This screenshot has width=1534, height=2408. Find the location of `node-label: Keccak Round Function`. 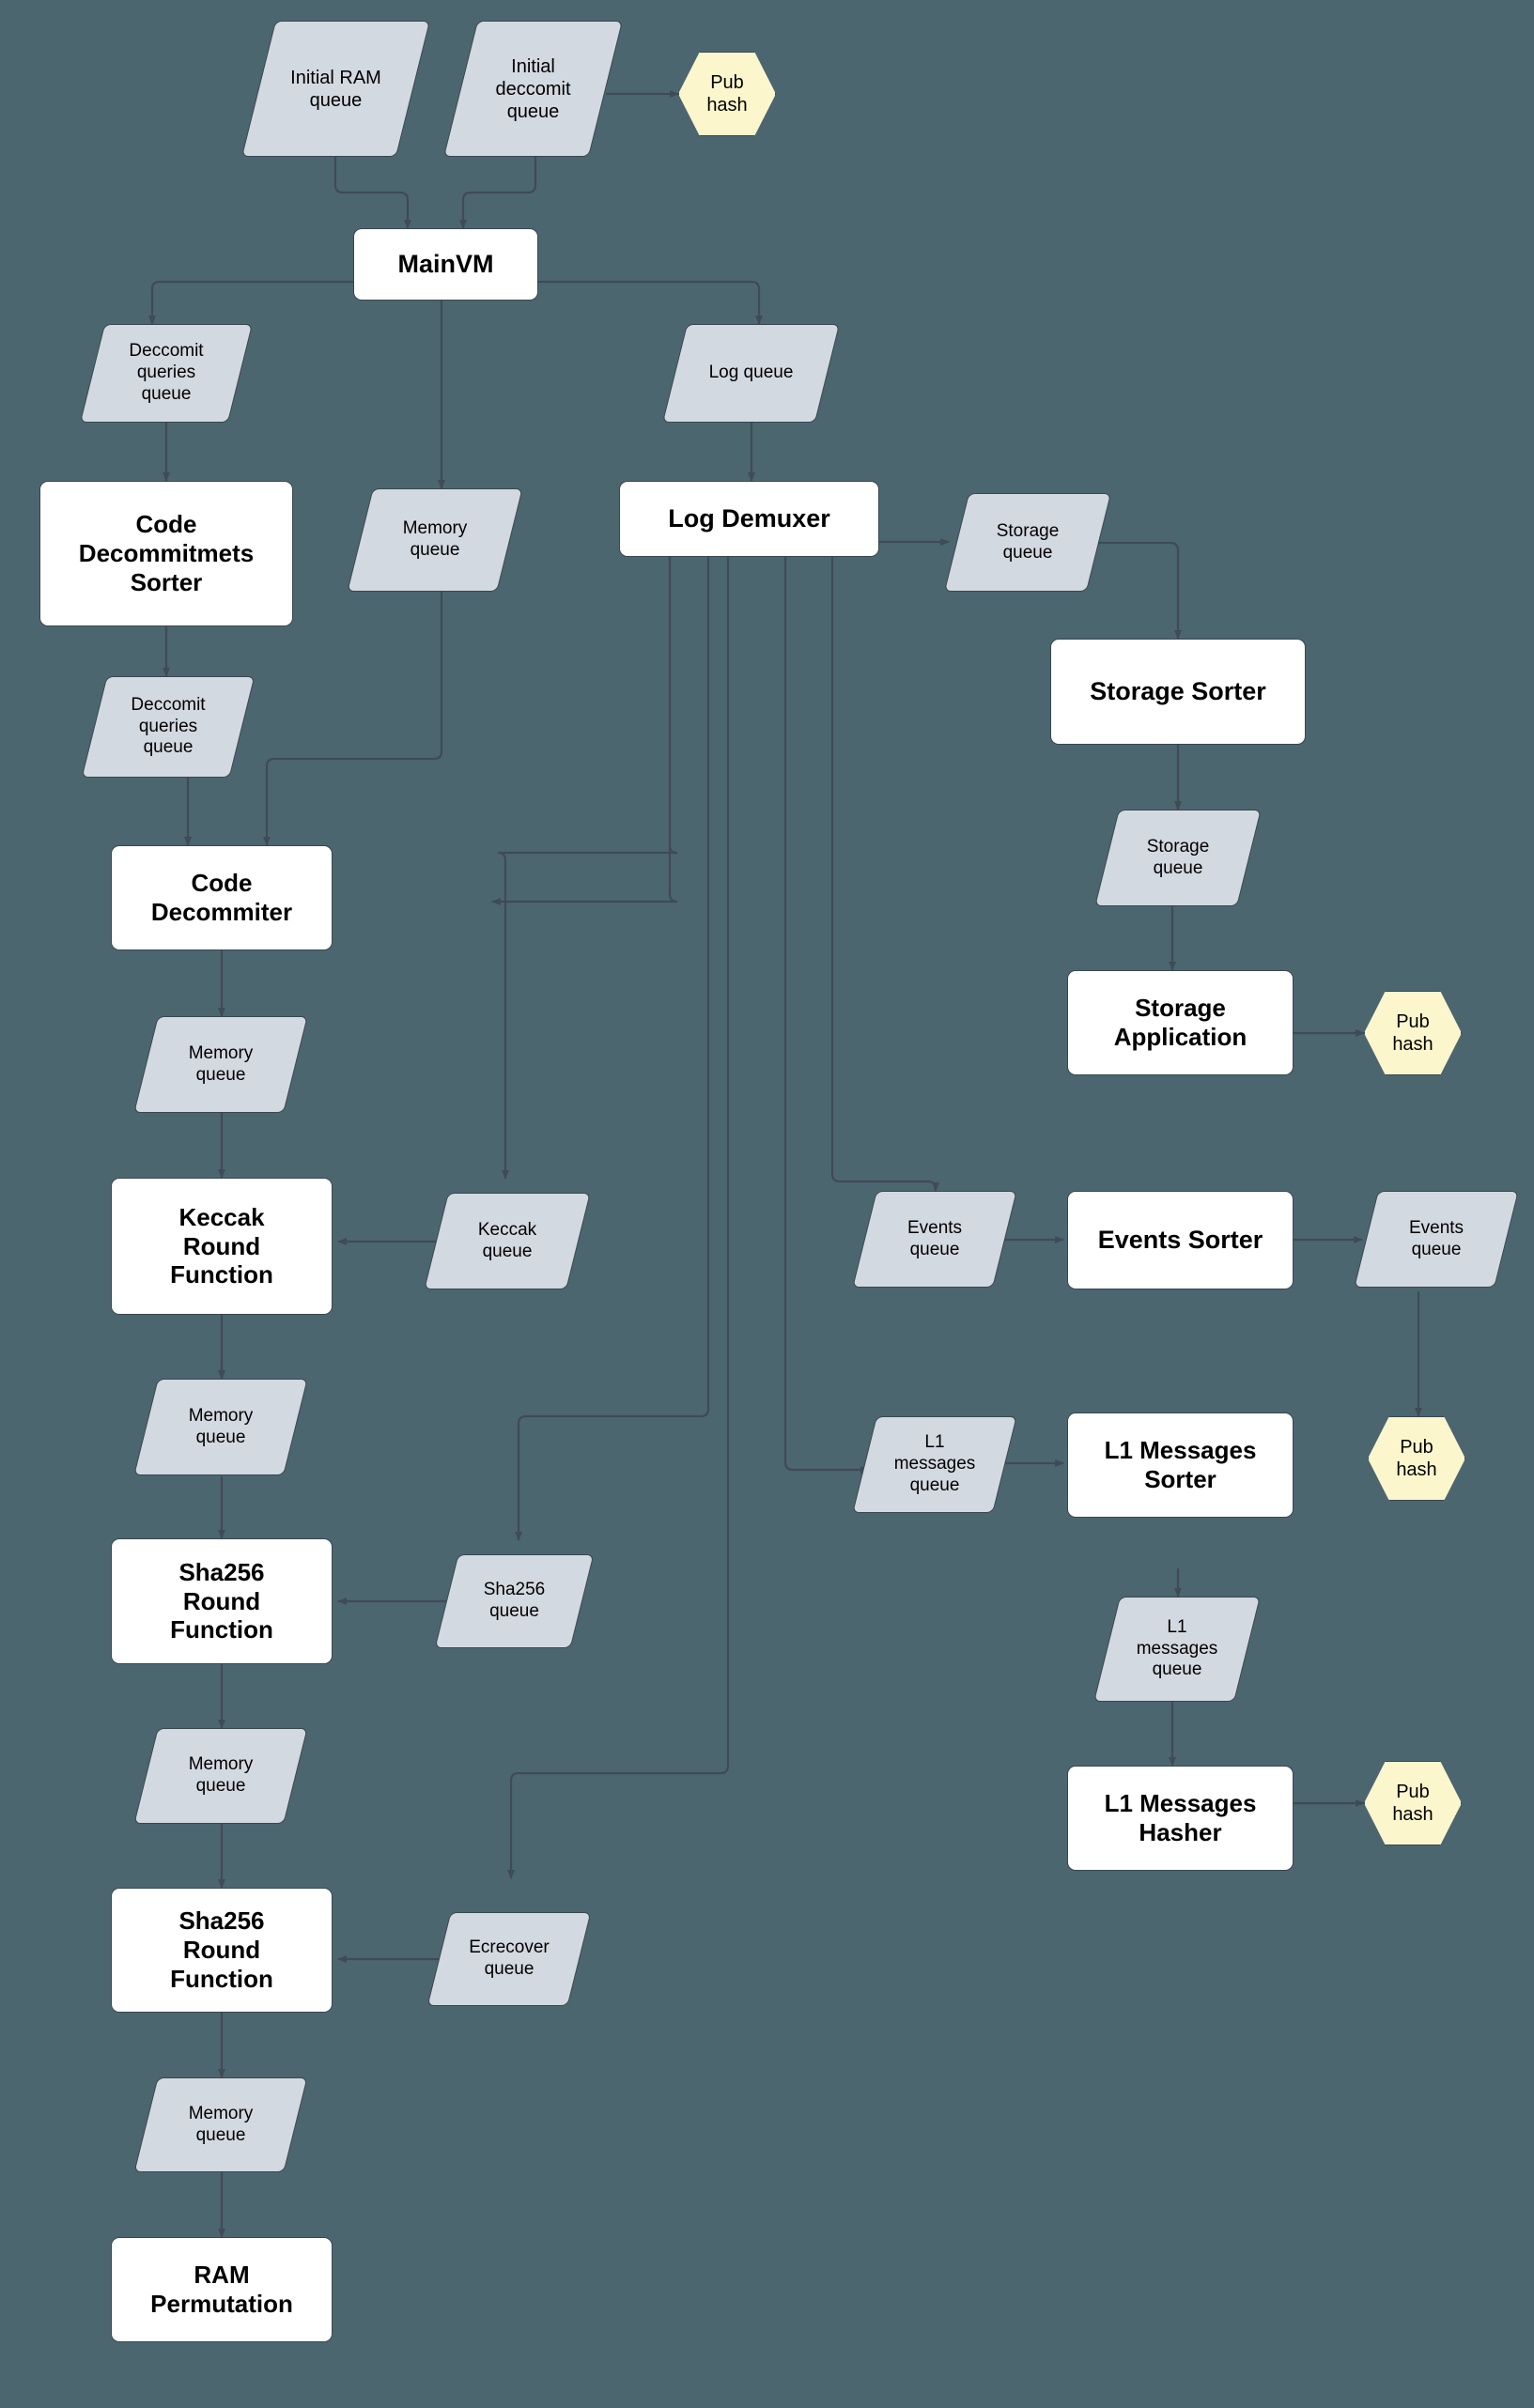

node-label: Keccak Round Function is located at coordinates (221, 1245).